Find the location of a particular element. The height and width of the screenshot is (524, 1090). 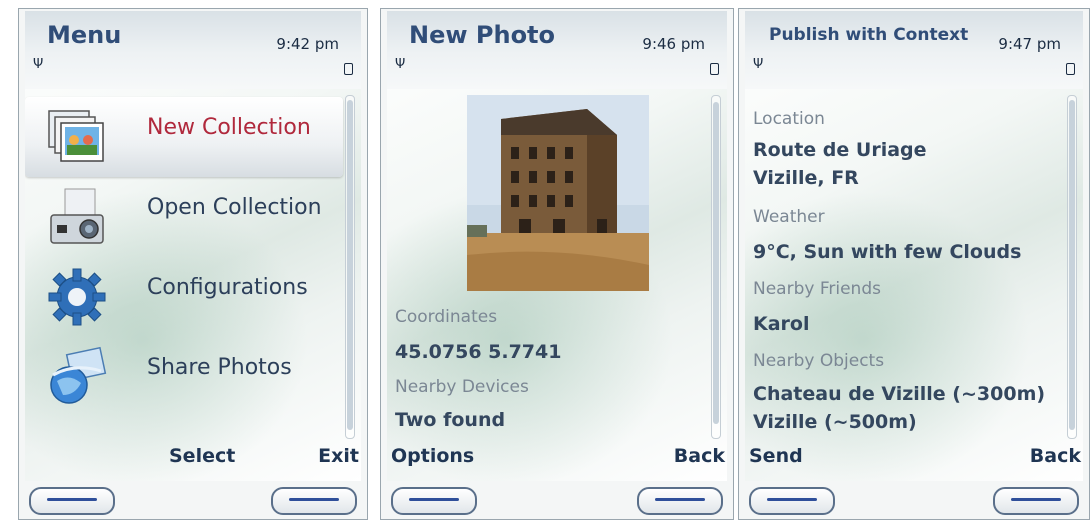

location-label: Location is located at coordinates (789, 119).